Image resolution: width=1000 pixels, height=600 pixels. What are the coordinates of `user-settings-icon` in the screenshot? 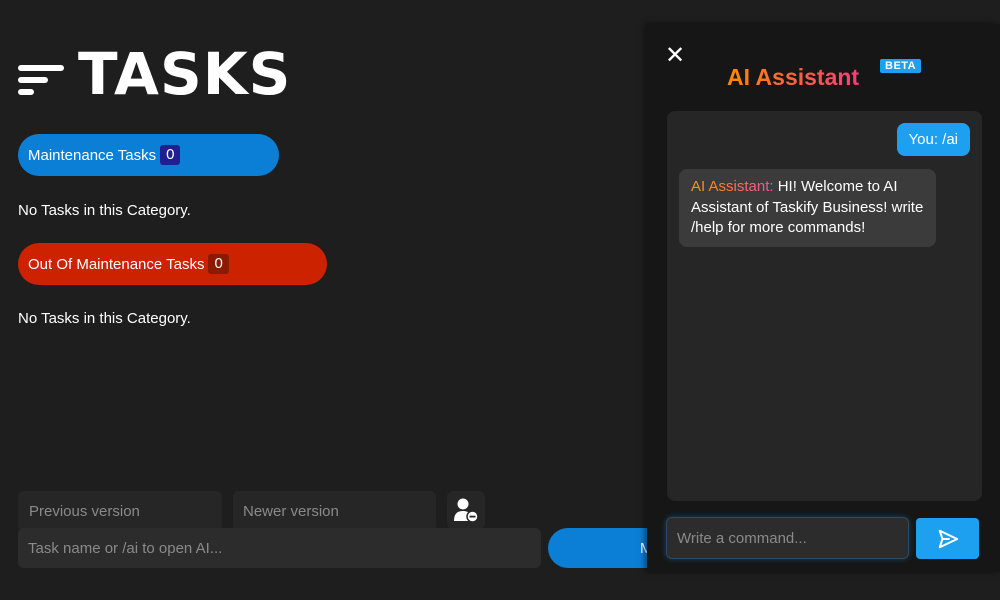 It's located at (466, 510).